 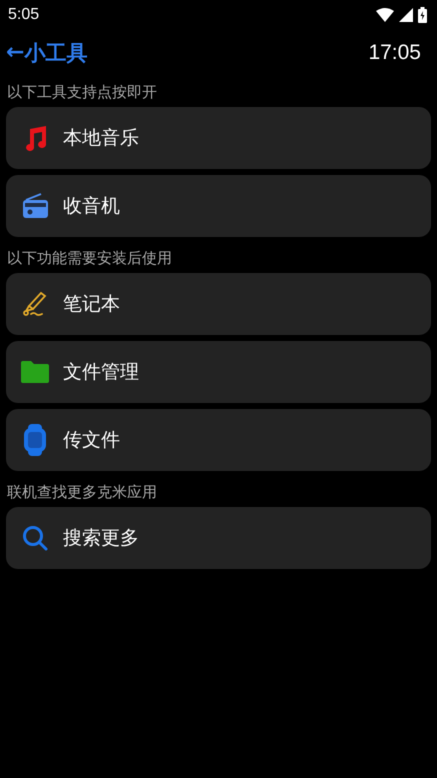 What do you see at coordinates (218, 440) in the screenshot?
I see `tool-item: 传文件` at bounding box center [218, 440].